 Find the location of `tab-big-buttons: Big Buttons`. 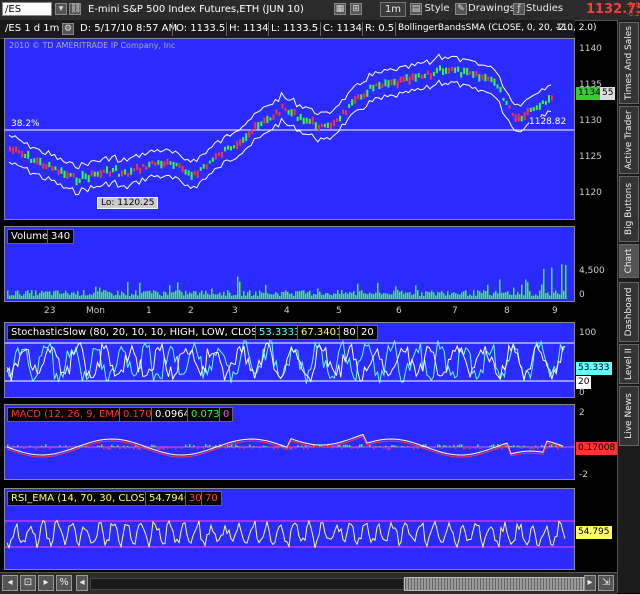

tab-big-buttons: Big Buttons is located at coordinates (629, 209).